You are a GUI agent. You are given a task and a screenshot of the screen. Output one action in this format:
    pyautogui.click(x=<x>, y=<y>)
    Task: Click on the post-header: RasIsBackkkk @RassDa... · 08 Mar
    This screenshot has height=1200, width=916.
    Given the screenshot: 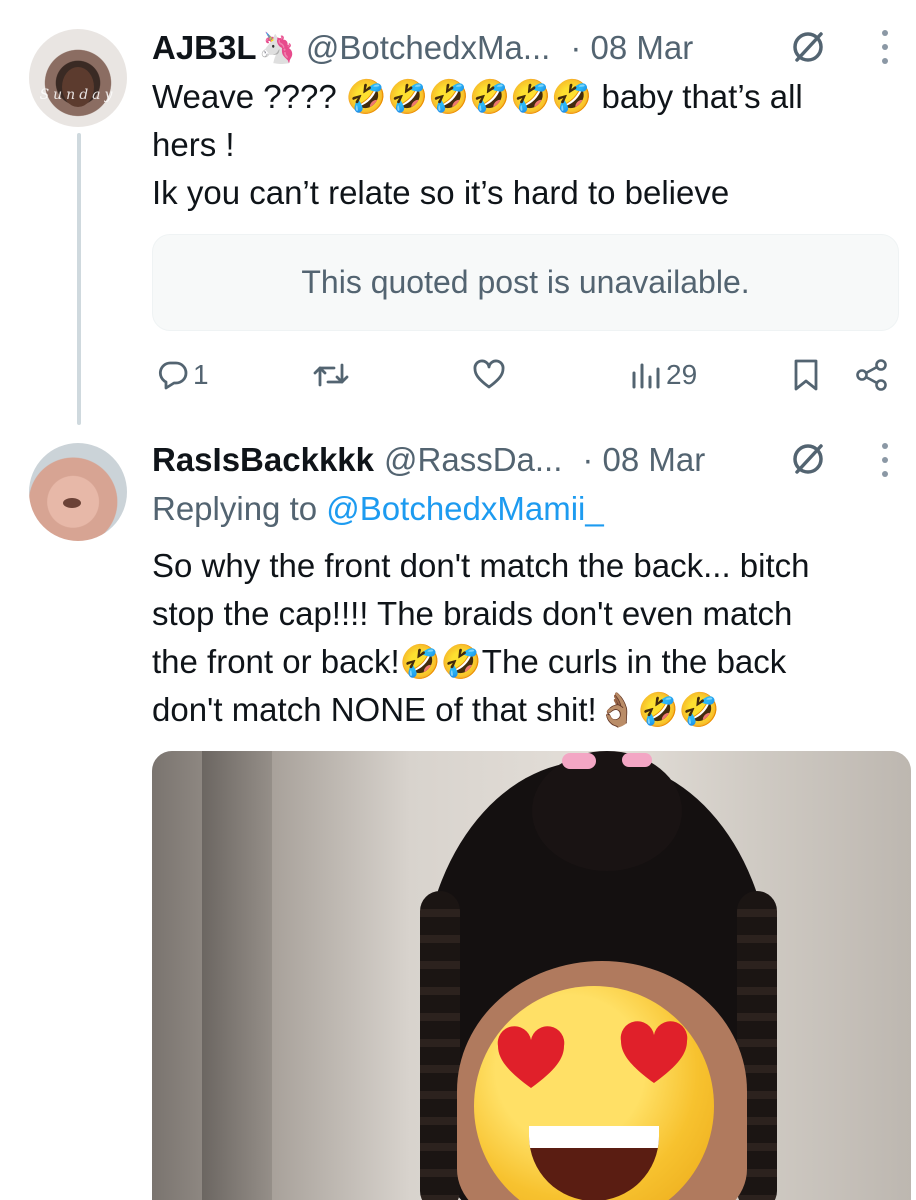 What is the action you would take?
    pyautogui.click(x=428, y=460)
    